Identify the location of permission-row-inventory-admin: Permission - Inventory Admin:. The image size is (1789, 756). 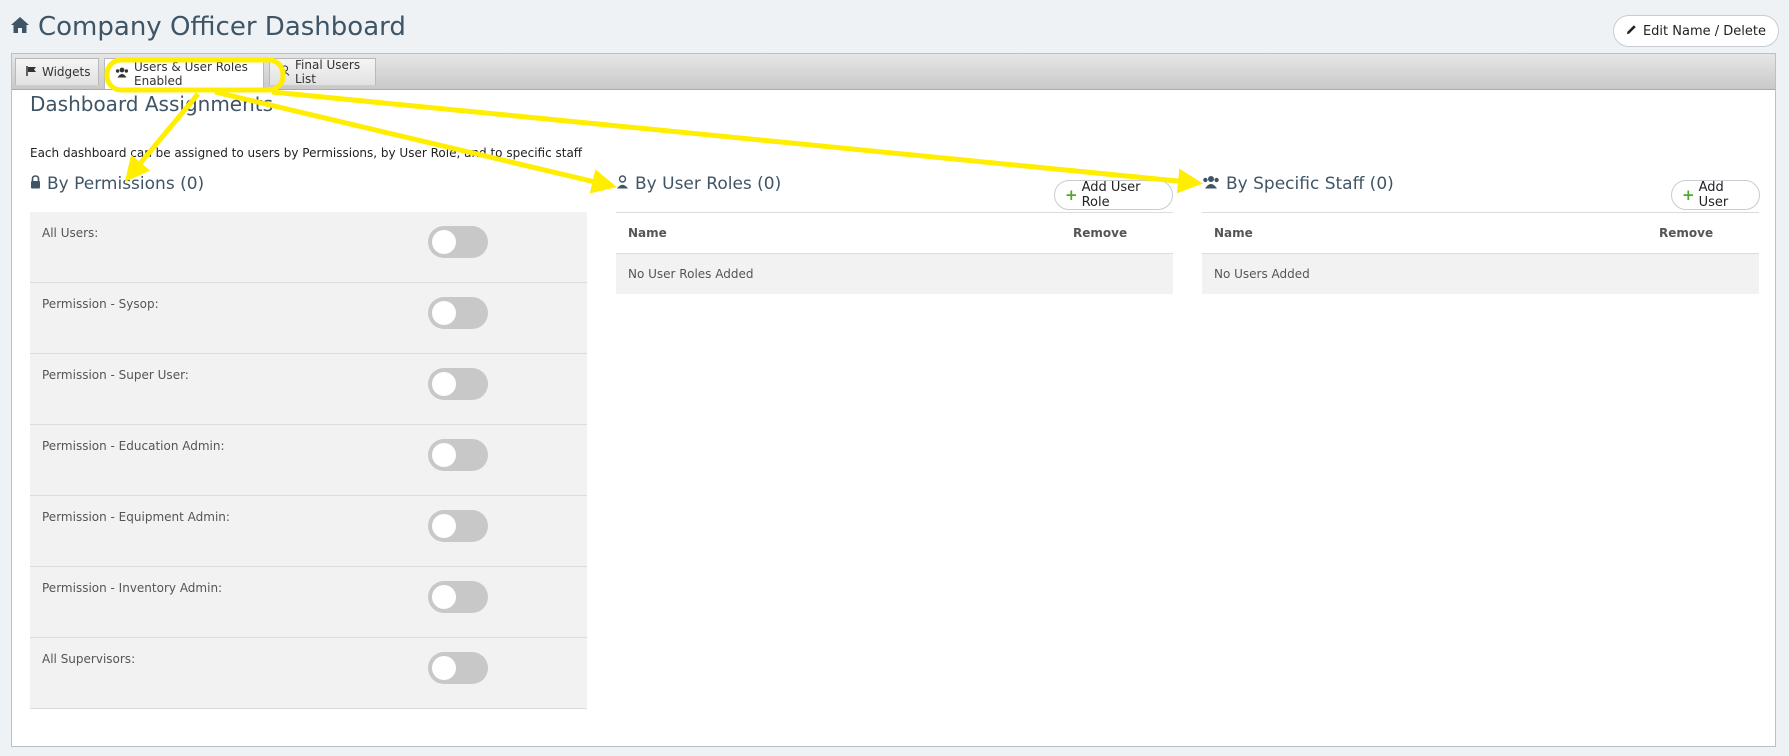
(308, 602).